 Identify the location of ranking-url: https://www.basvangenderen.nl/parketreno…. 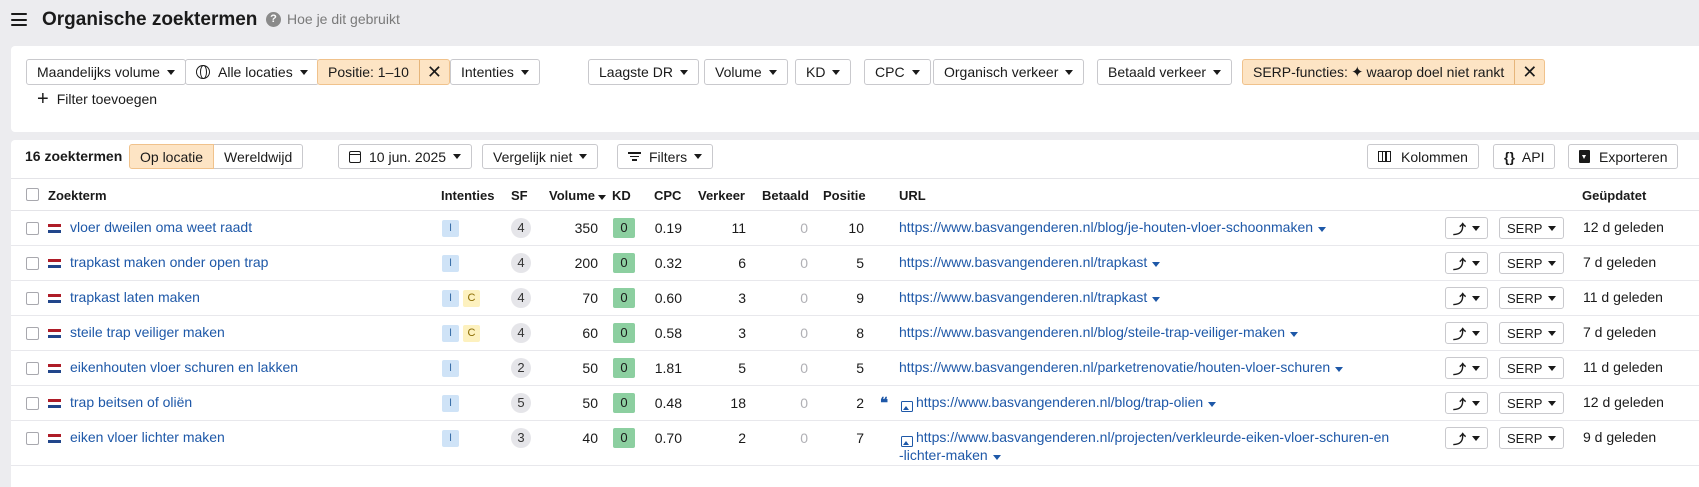
(1121, 367).